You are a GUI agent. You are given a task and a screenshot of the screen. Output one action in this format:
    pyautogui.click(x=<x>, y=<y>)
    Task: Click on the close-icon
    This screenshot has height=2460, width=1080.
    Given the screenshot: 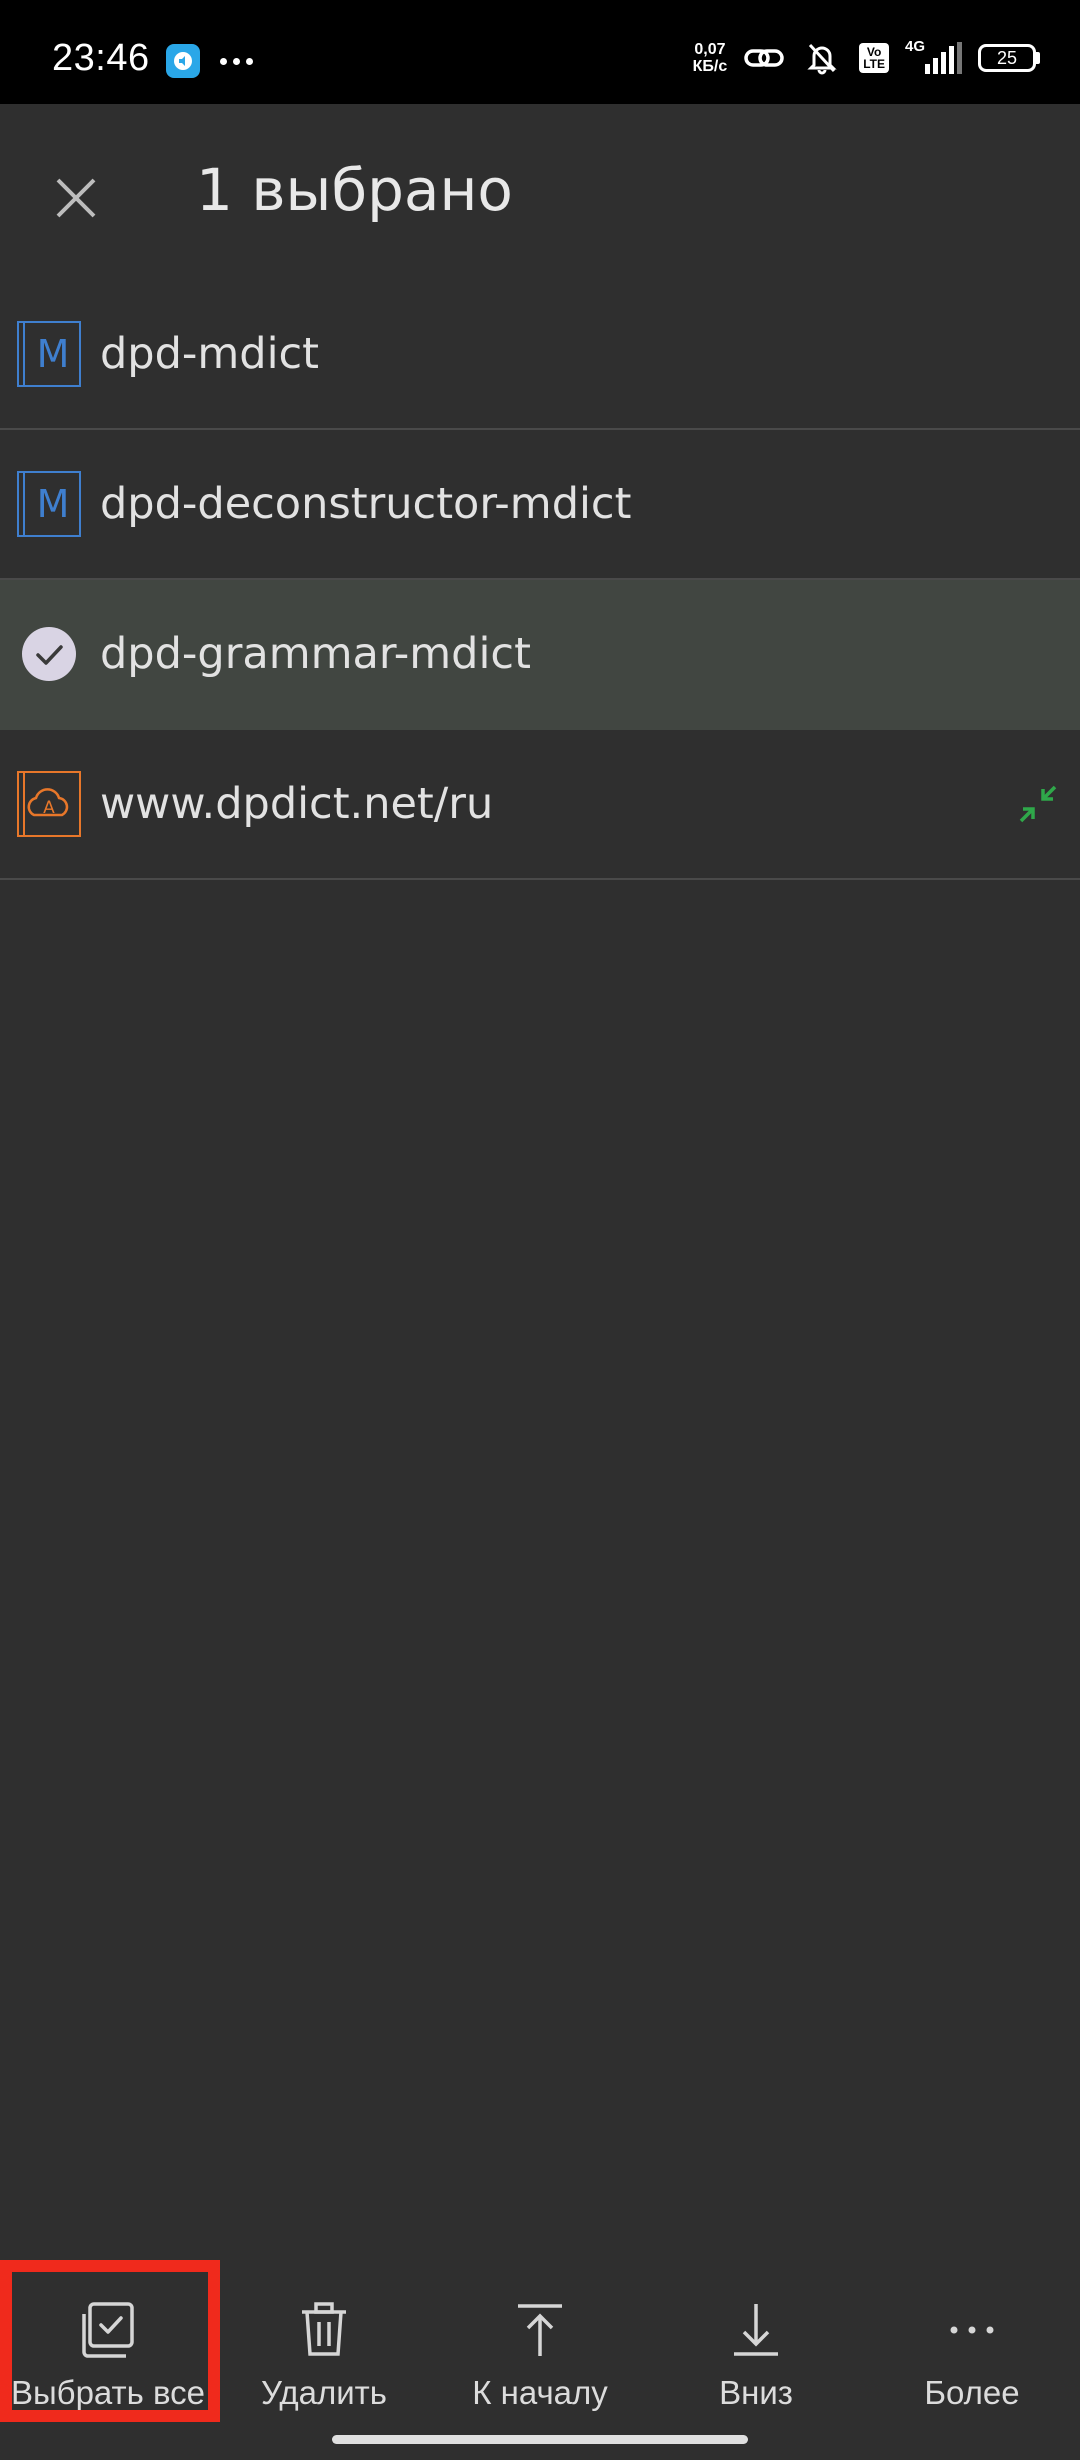 What is the action you would take?
    pyautogui.click(x=76, y=198)
    